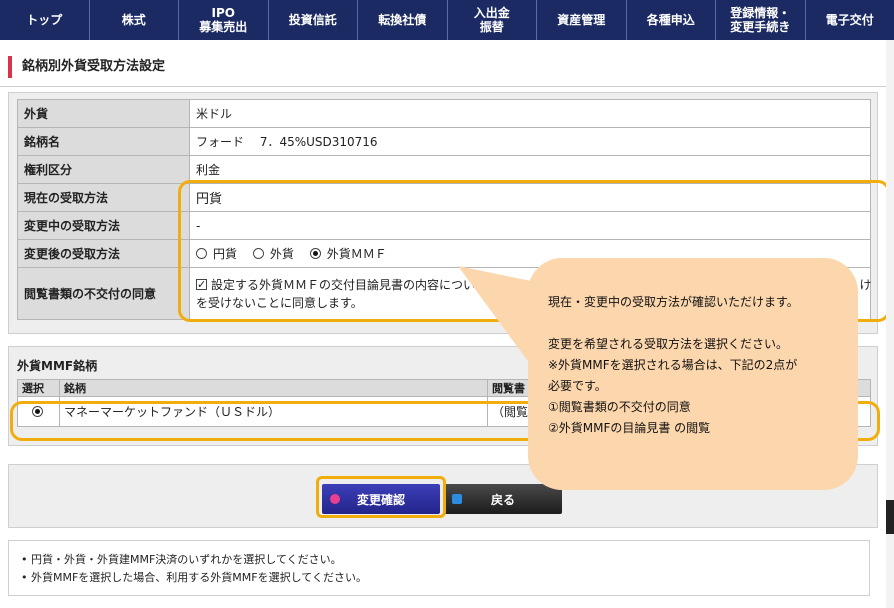 This screenshot has height=608, width=894. What do you see at coordinates (530, 225) in the screenshot?
I see `changing-method-value: -` at bounding box center [530, 225].